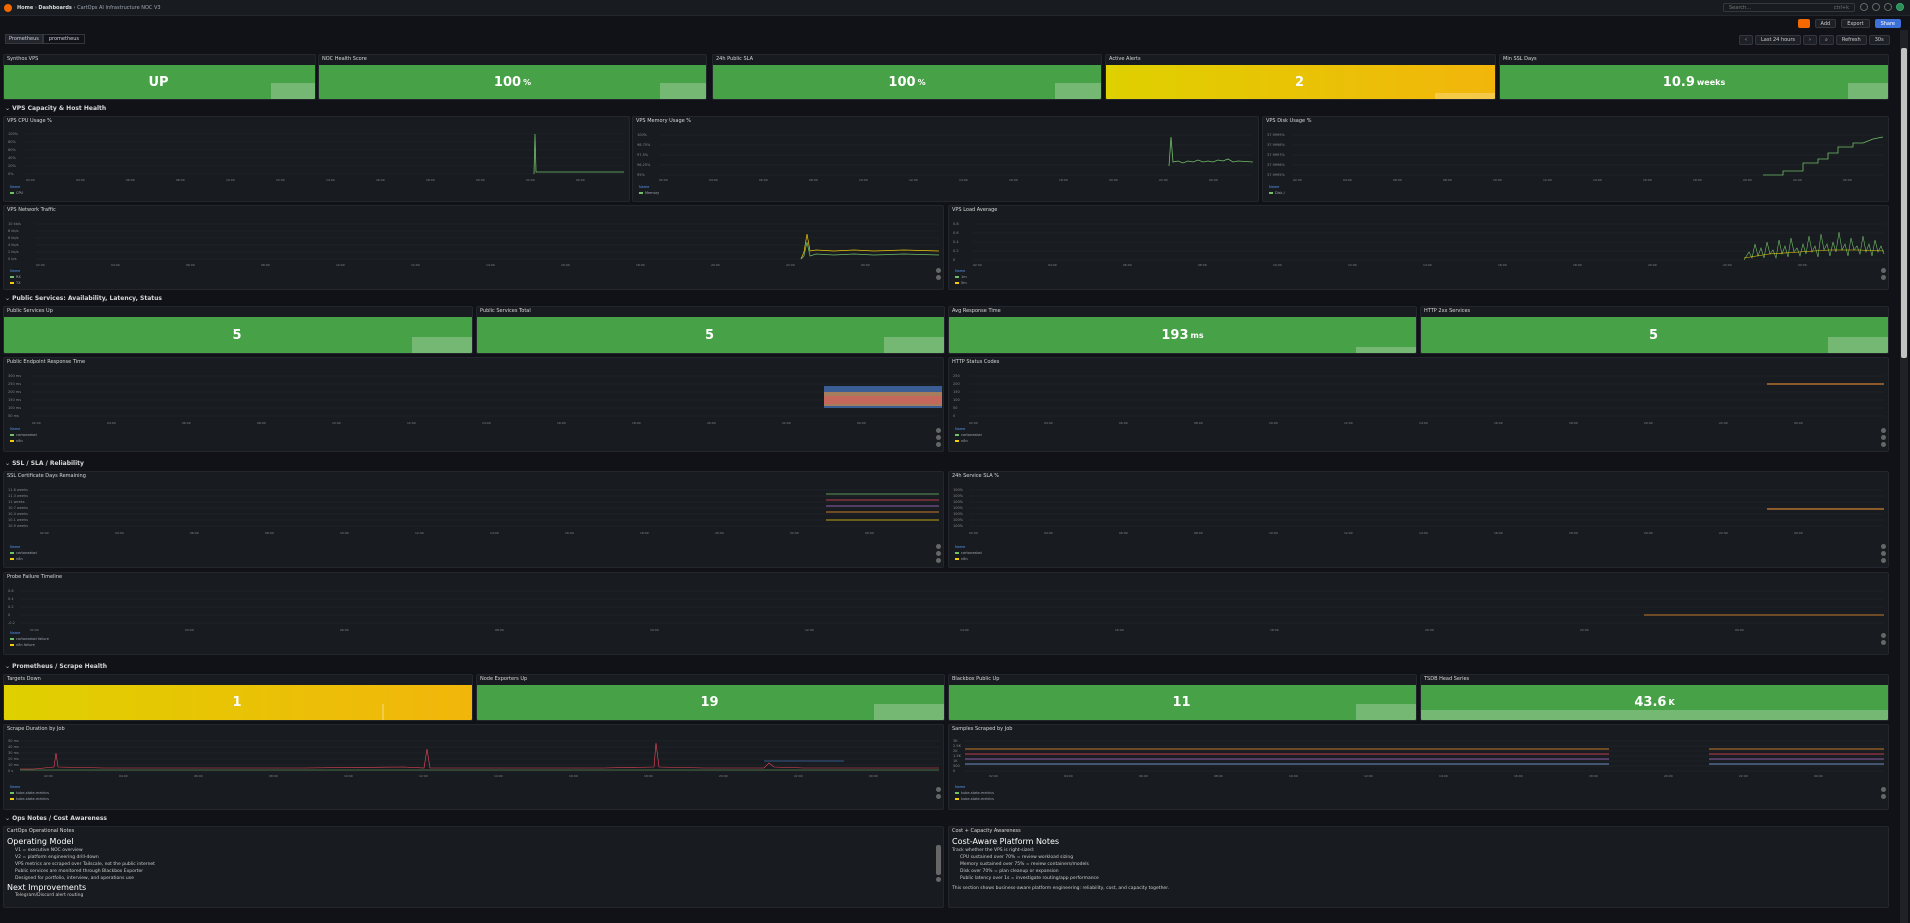 This screenshot has width=1910, height=923. I want to click on svg-text: 10:00, so click(230, 180).